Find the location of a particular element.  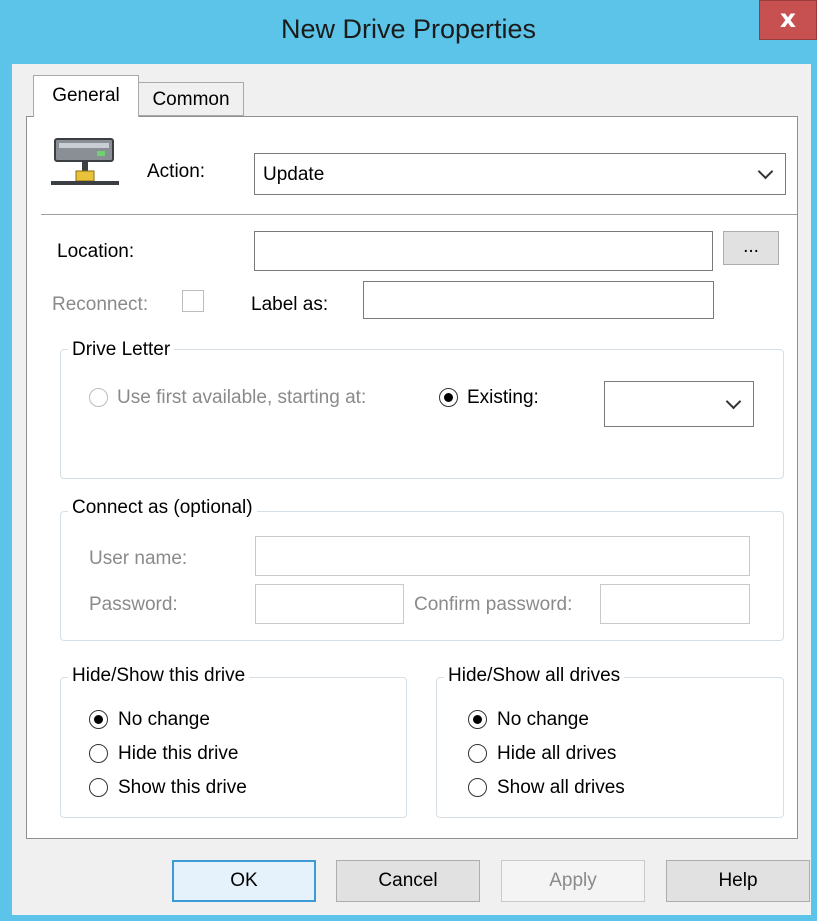

existing-radio is located at coordinates (448, 397).